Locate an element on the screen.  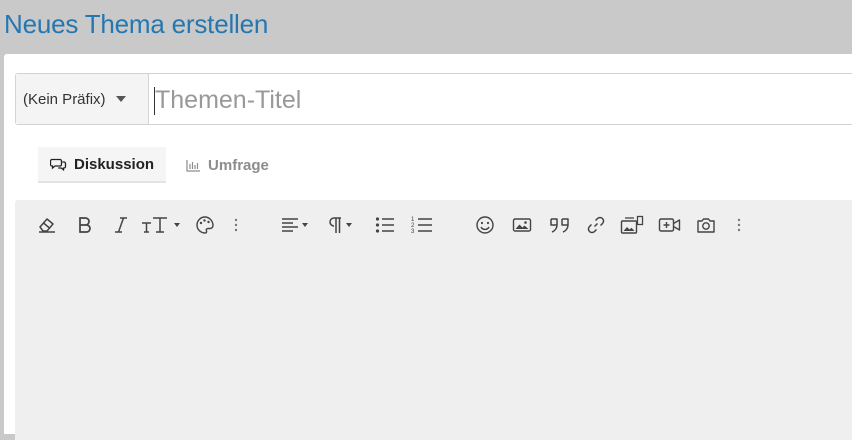
clear-formatting-icon is located at coordinates (47, 225).